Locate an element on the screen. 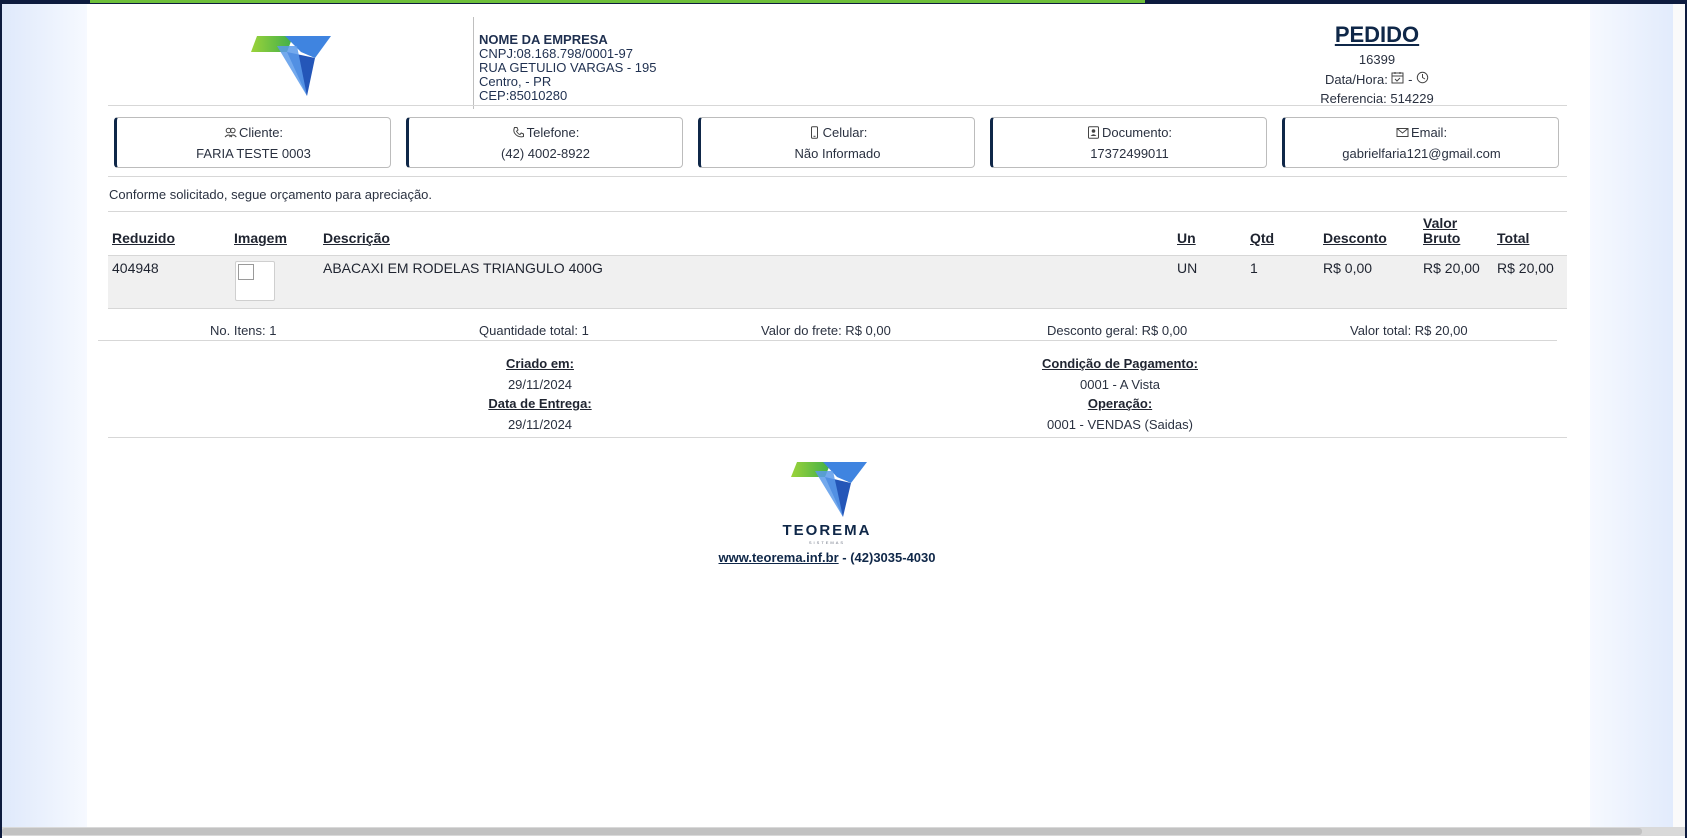  cell-desconto: R$ 0,00 is located at coordinates (1348, 268).